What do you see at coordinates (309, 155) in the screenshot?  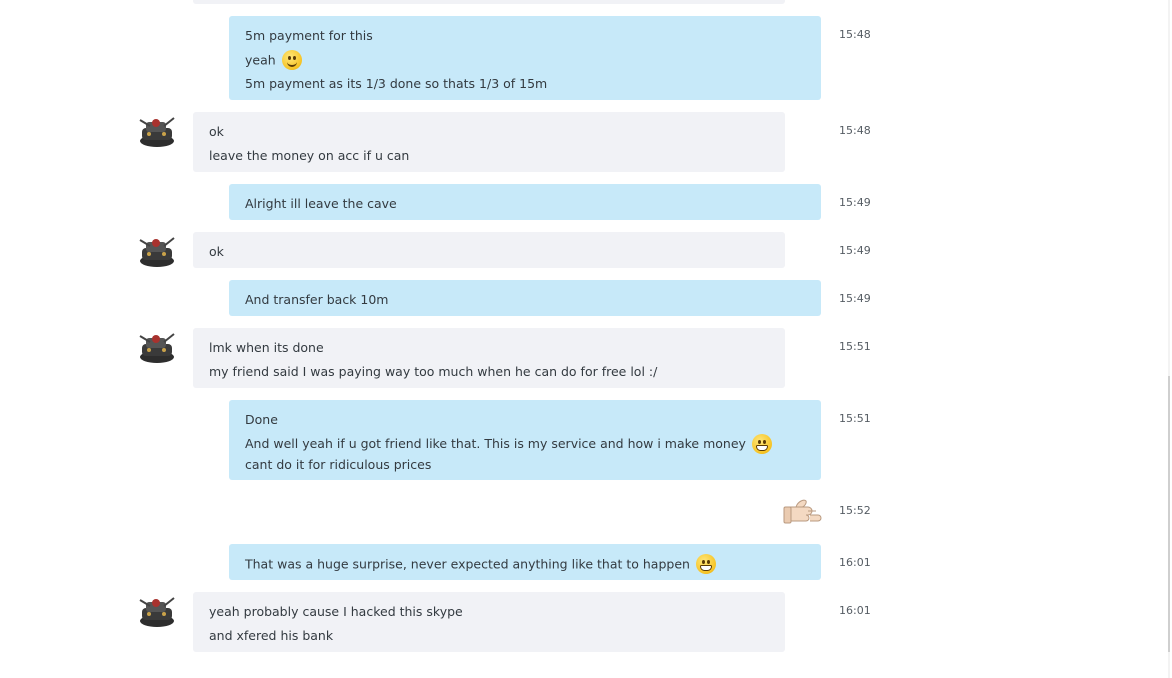 I see `message-line: leave the money on acc if u can` at bounding box center [309, 155].